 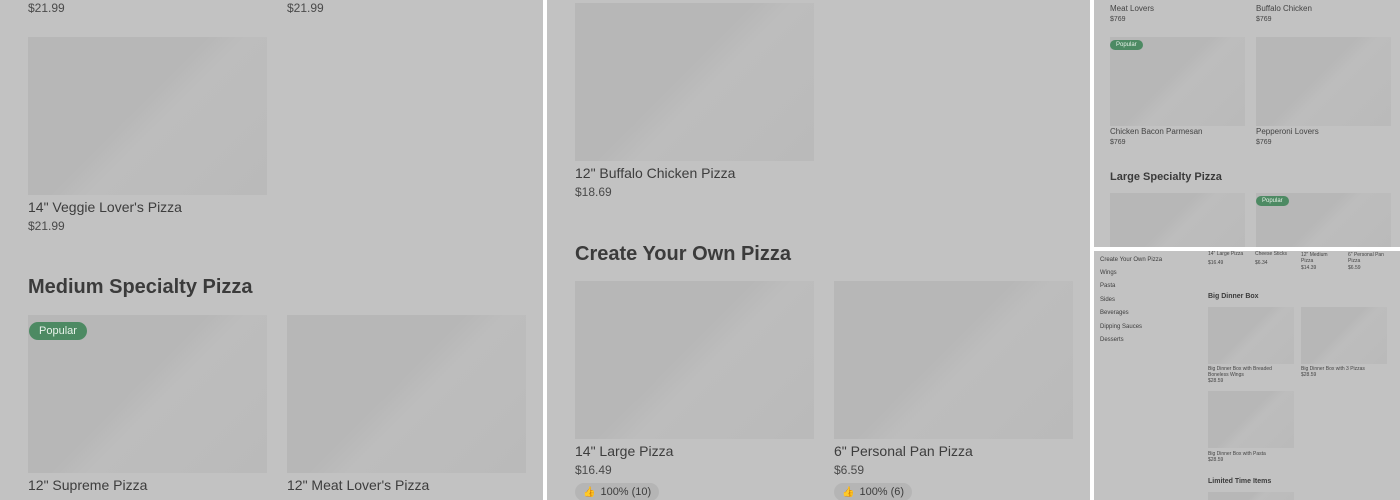 What do you see at coordinates (1261, 263) in the screenshot?
I see `item-price: $6.34` at bounding box center [1261, 263].